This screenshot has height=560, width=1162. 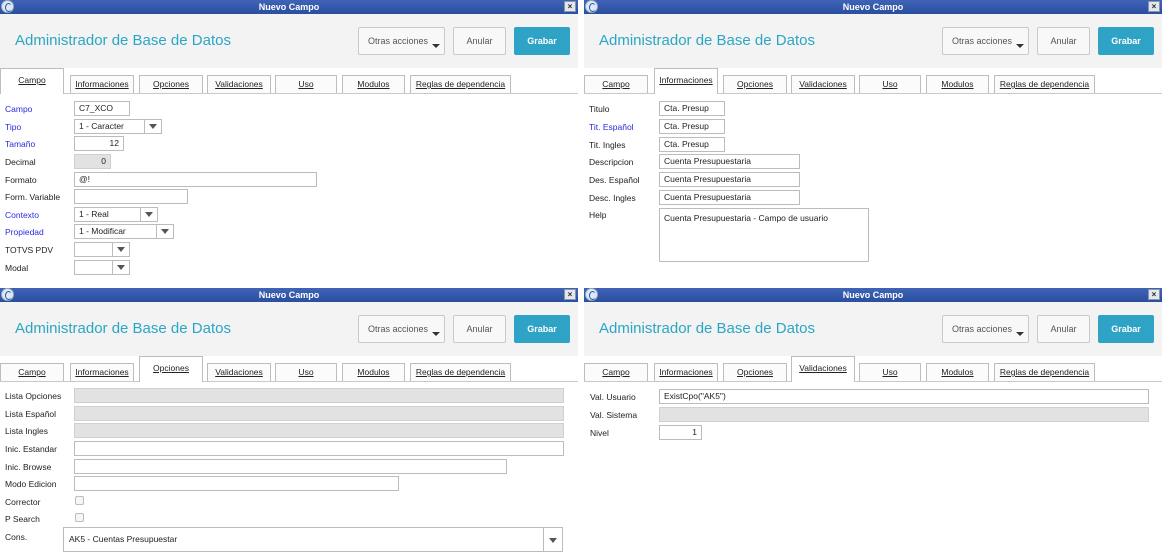 What do you see at coordinates (123, 40) in the screenshot?
I see `app-title: Administrador de Base de Datos` at bounding box center [123, 40].